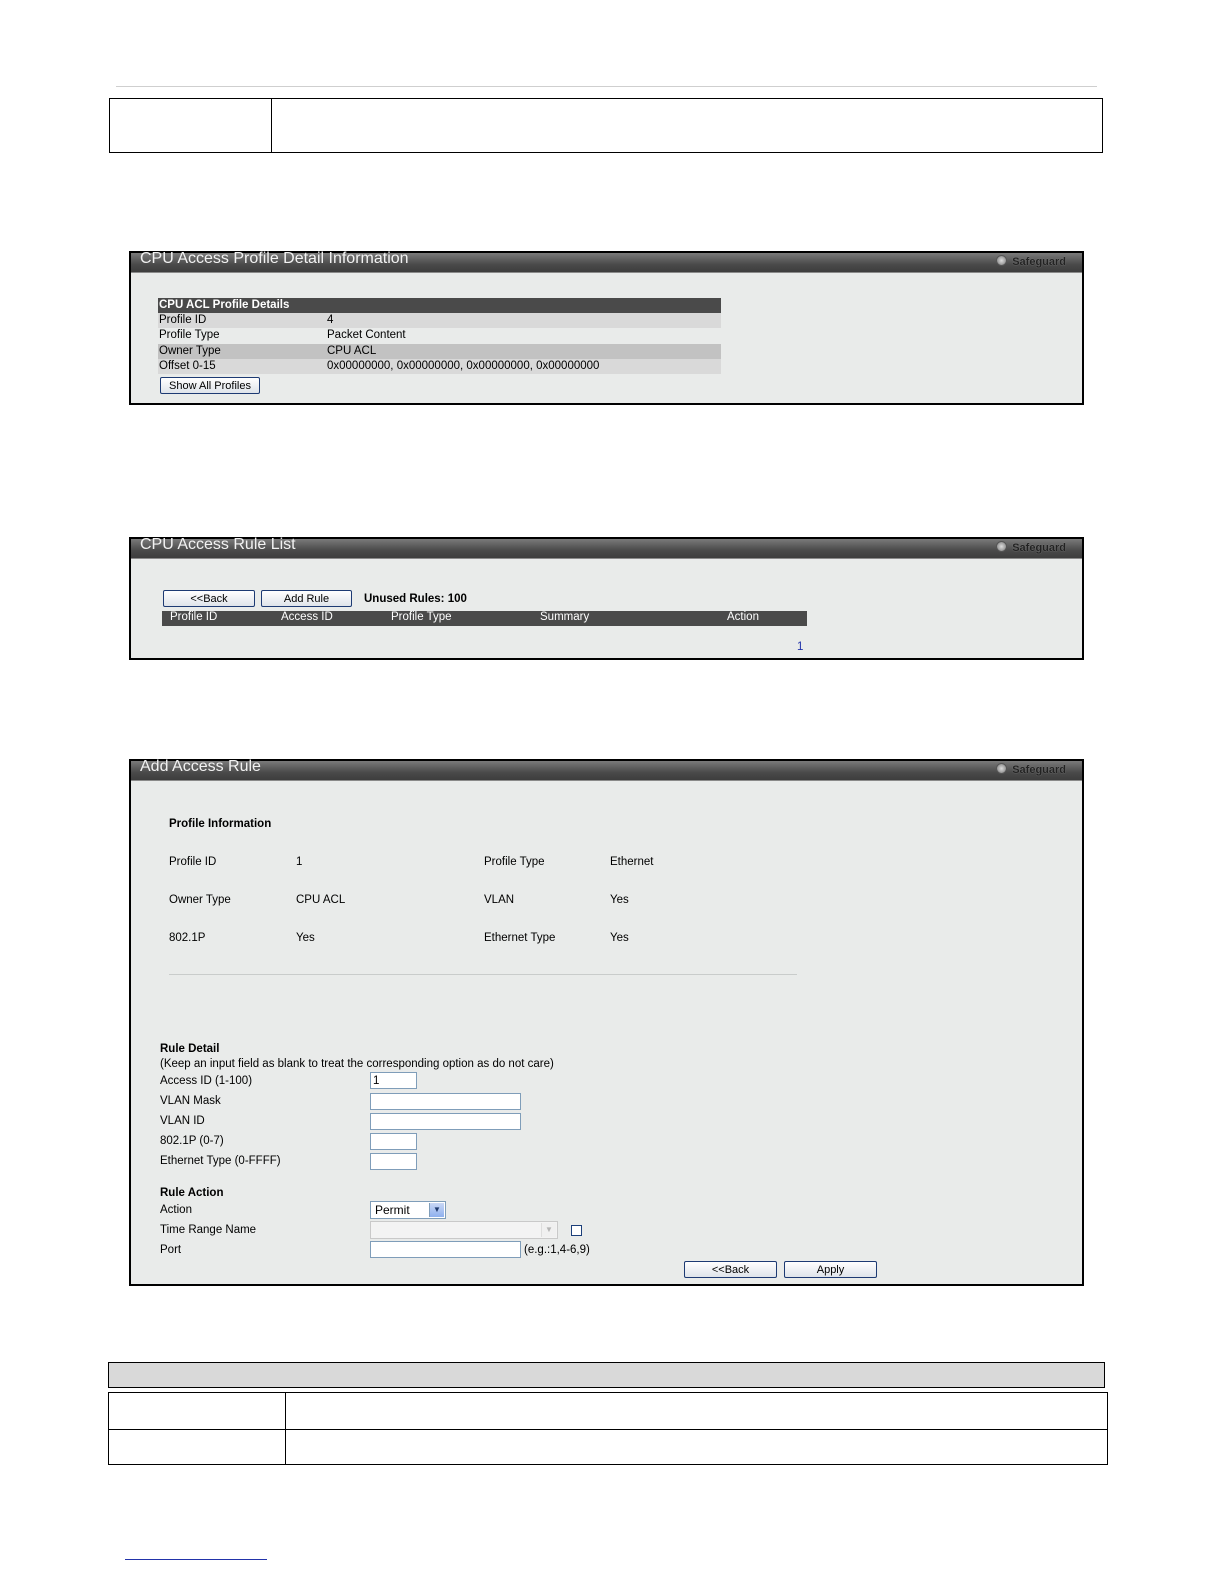 The height and width of the screenshot is (1584, 1224). What do you see at coordinates (176, 1210) in the screenshot?
I see `action-label: Action` at bounding box center [176, 1210].